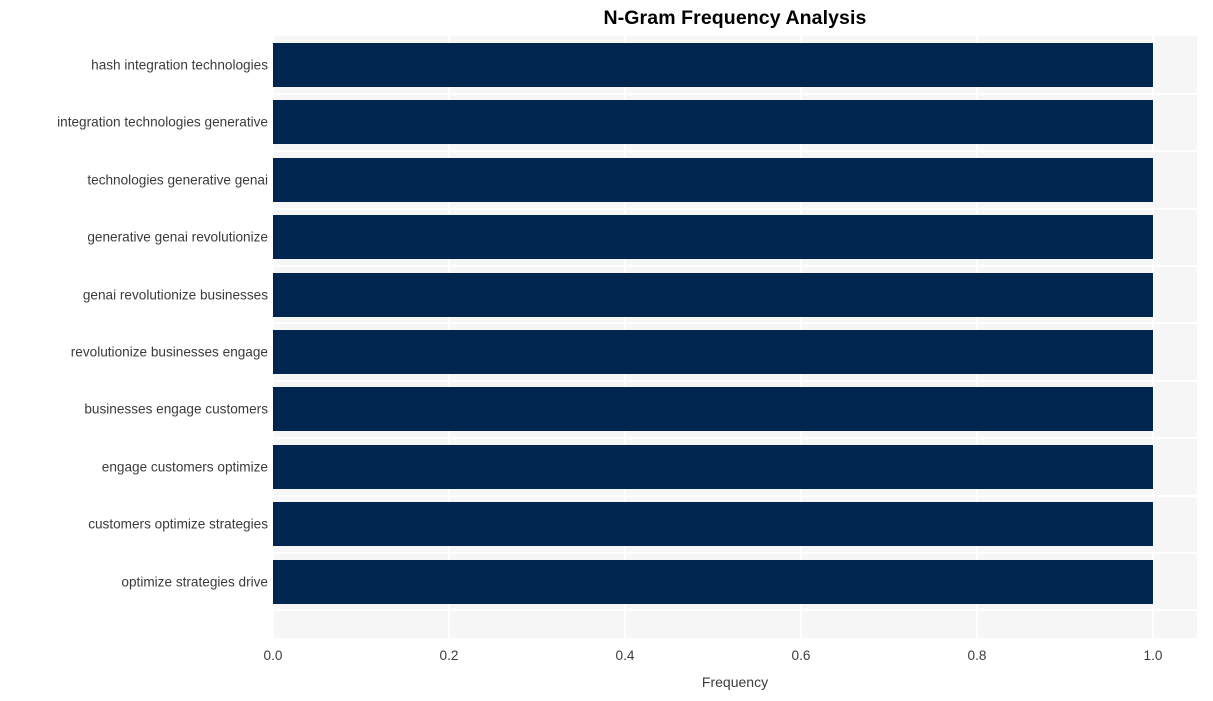 The image size is (1213, 701). I want to click on x-axis-tick-label: 1.0, so click(1153, 655).